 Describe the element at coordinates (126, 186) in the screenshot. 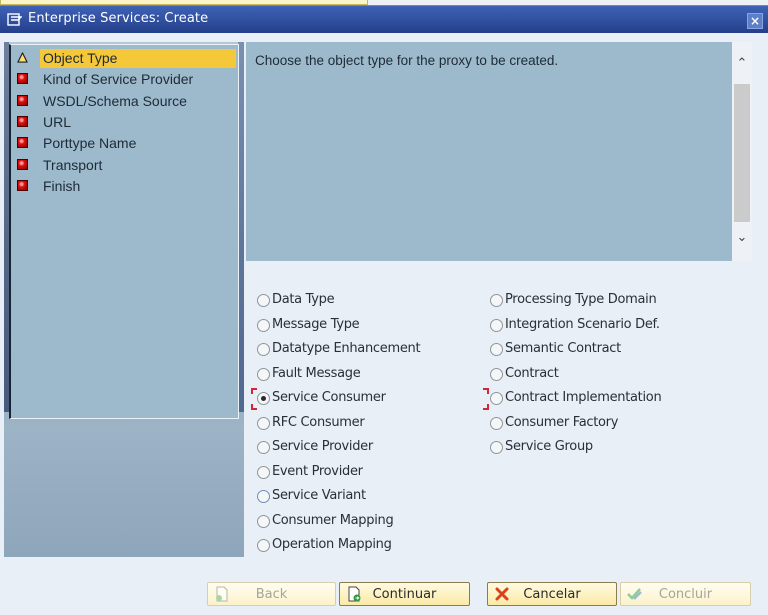

I see `wizard-step: Finish` at that location.